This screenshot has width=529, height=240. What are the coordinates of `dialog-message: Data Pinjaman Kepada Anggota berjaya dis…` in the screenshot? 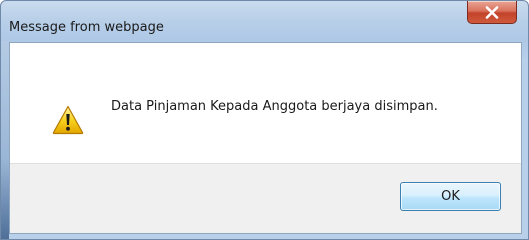 It's located at (274, 106).